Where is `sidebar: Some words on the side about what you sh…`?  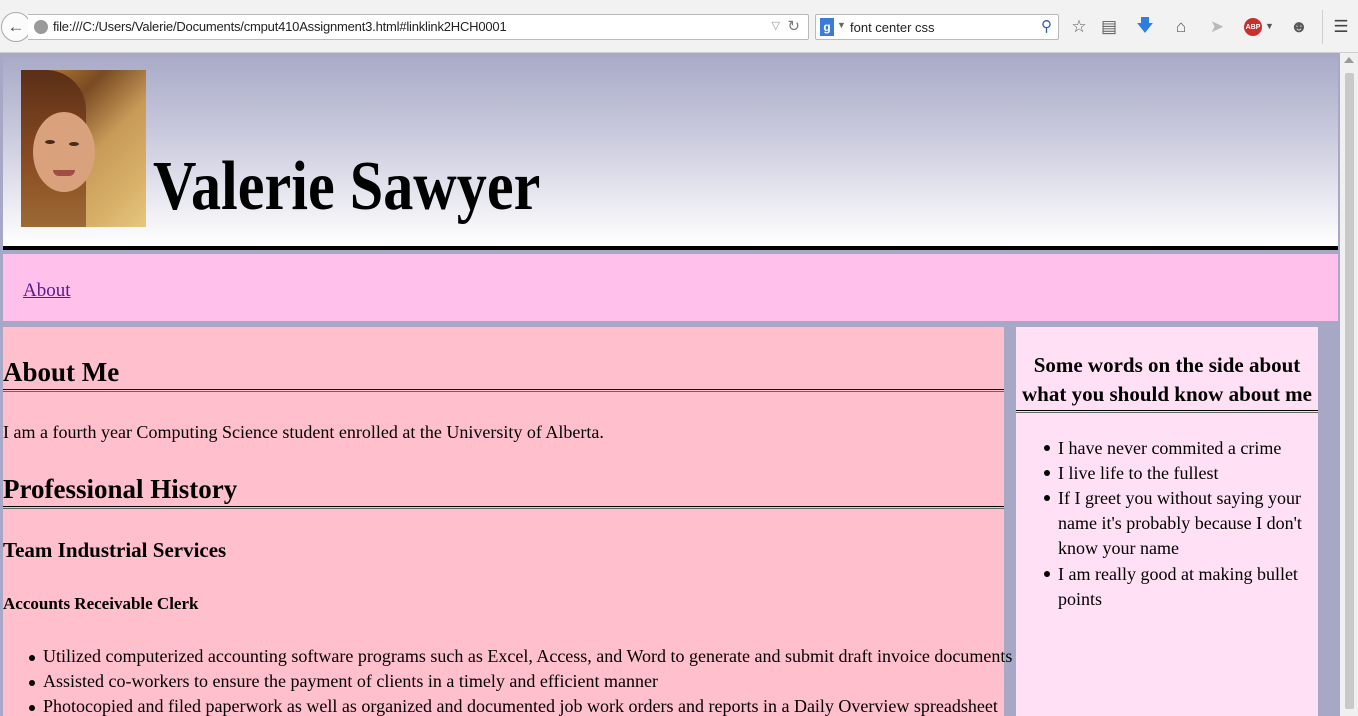 sidebar: Some words on the side about what you sh… is located at coordinates (1167, 521).